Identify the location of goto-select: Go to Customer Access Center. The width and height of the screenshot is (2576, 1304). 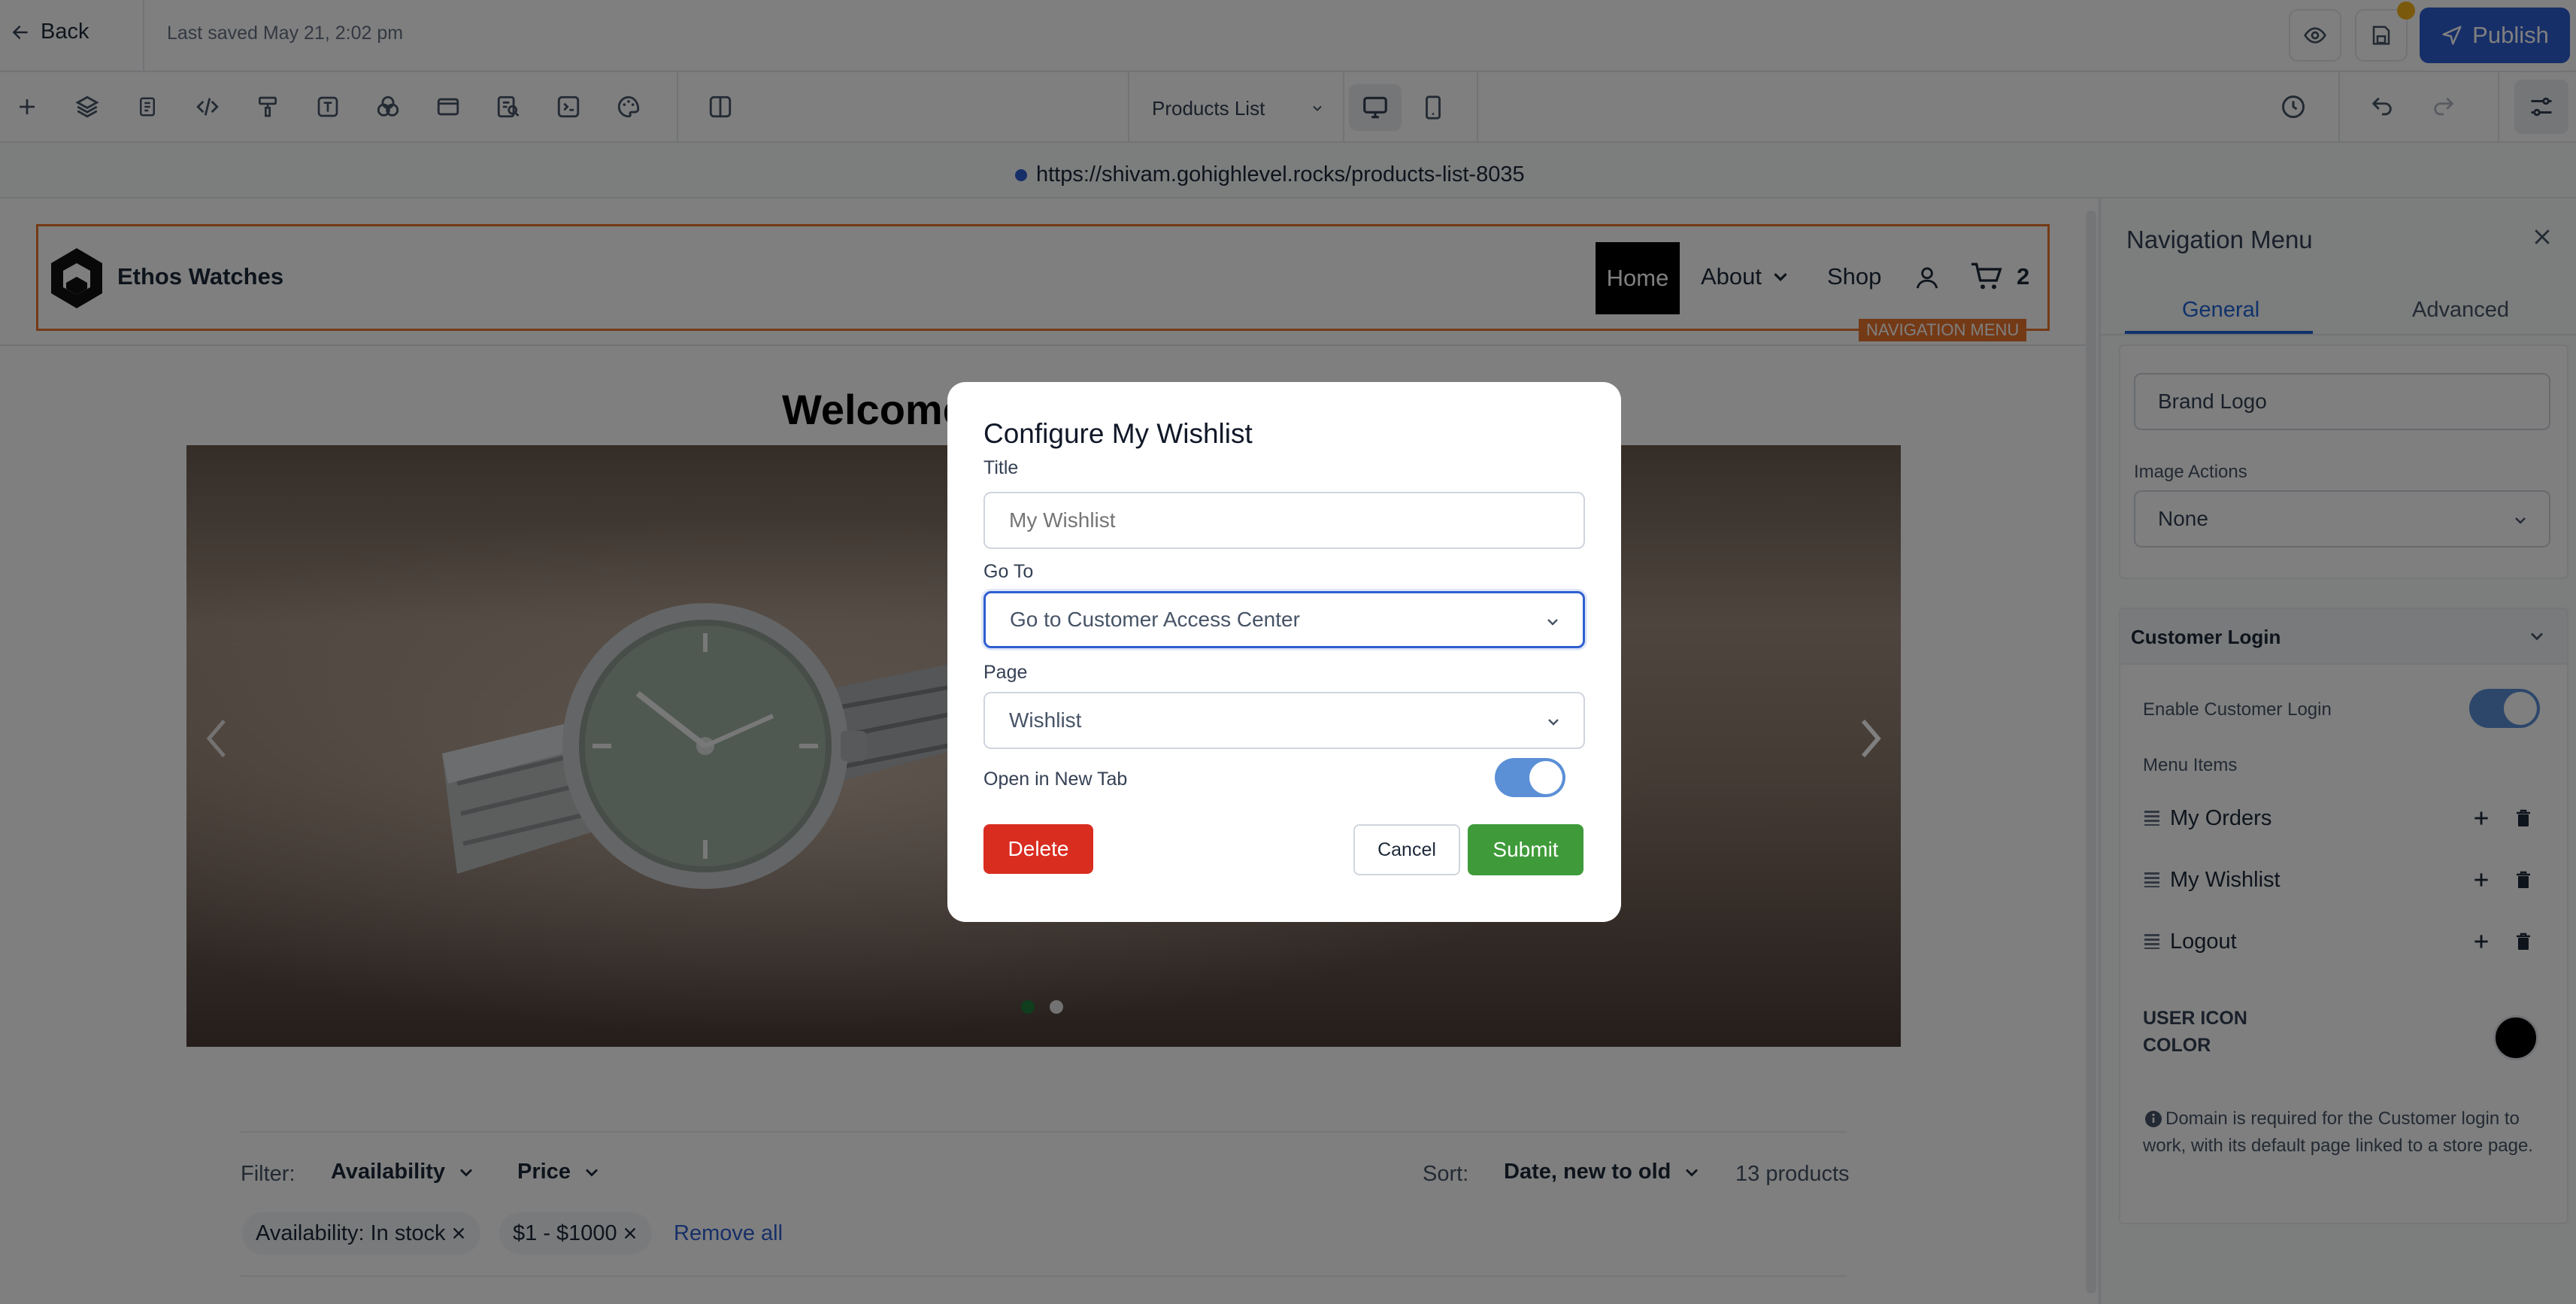
(1284, 619).